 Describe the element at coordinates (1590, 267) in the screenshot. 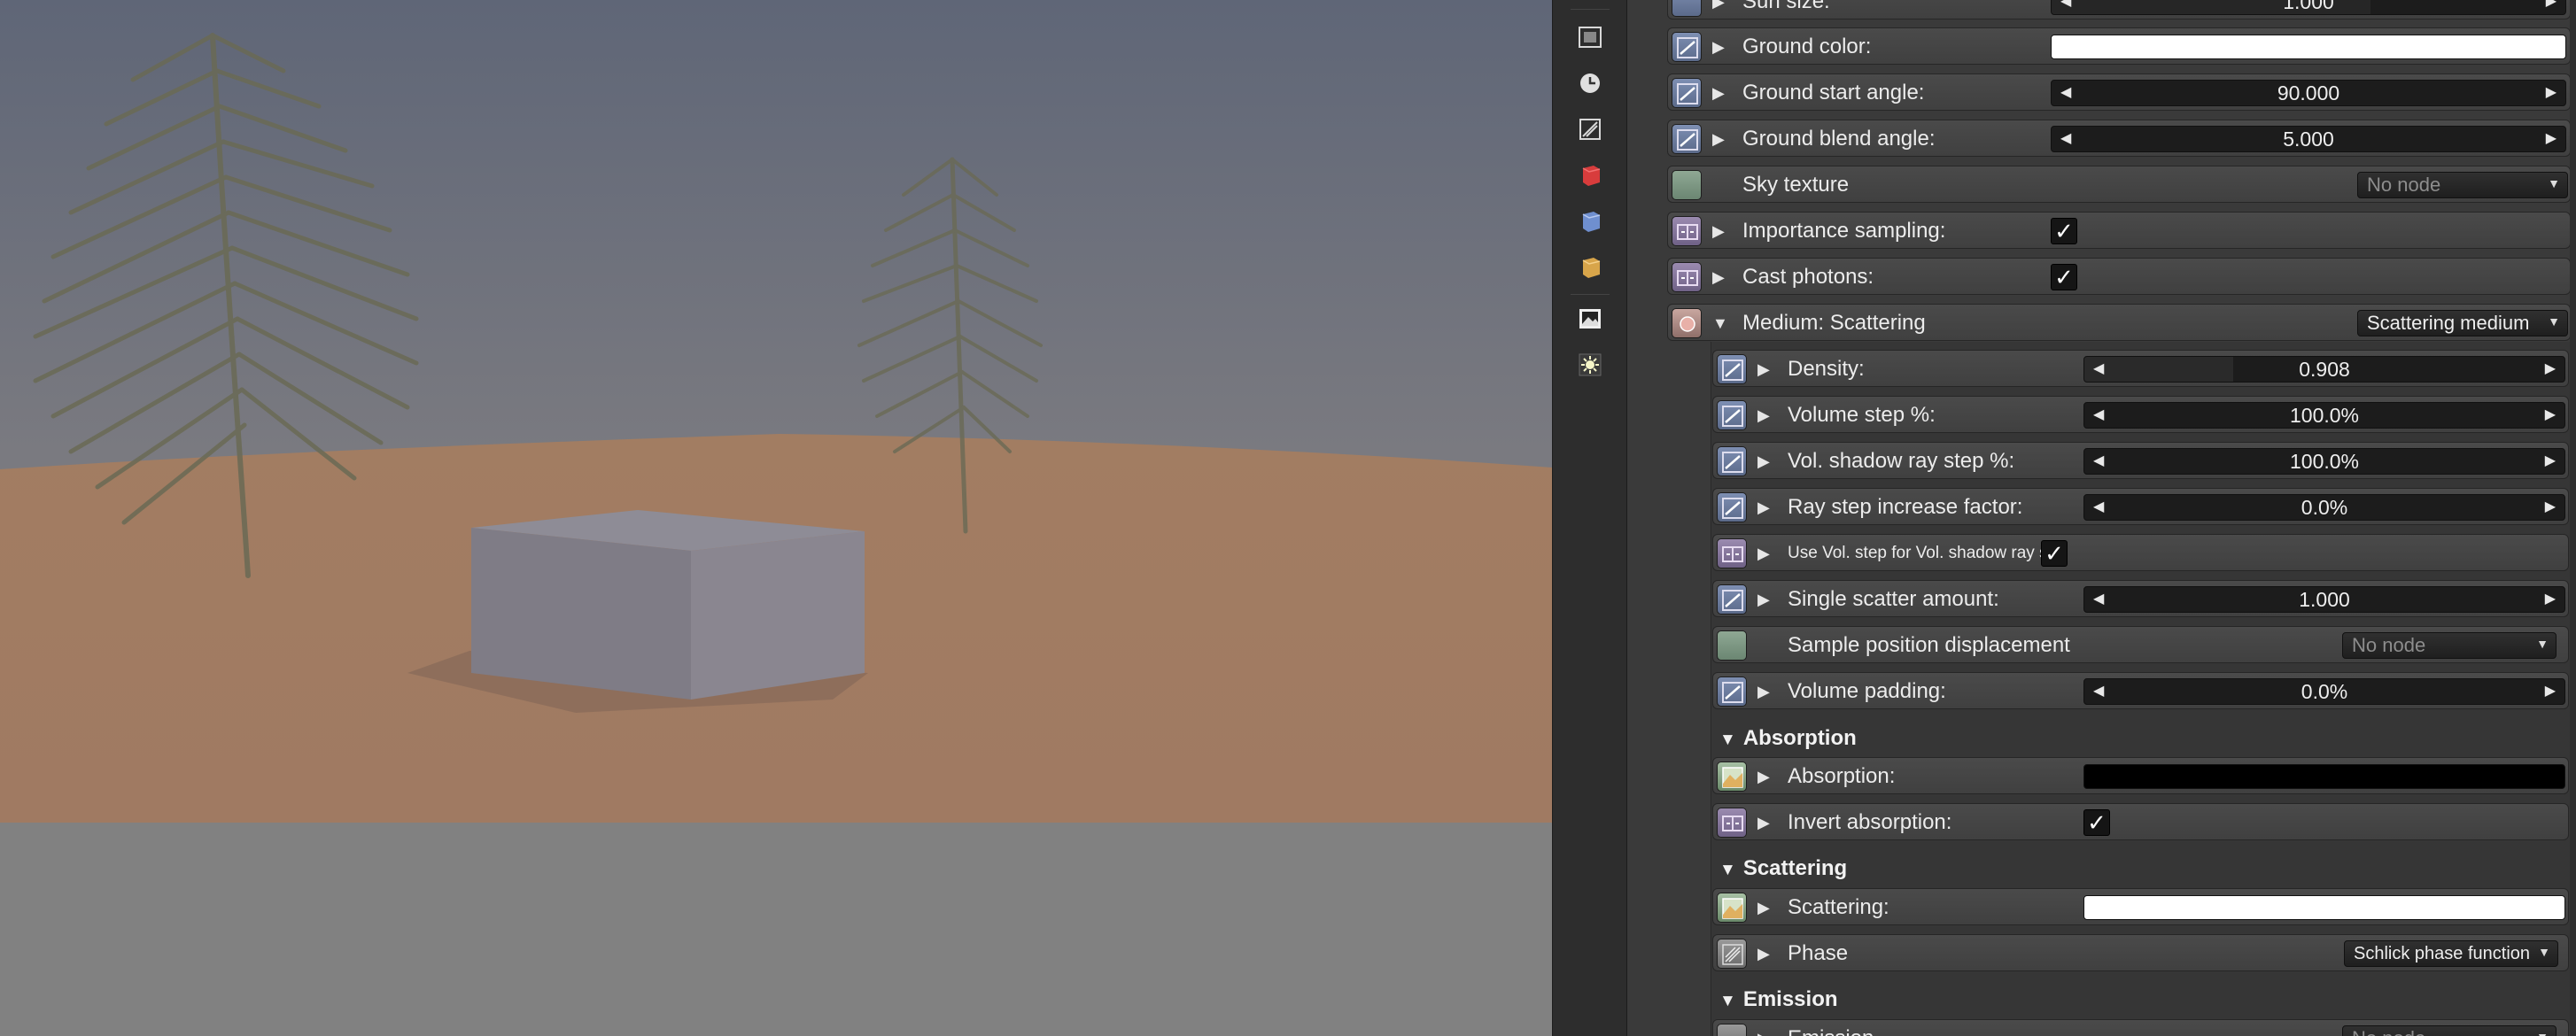

I see `gold-cube-icon` at that location.